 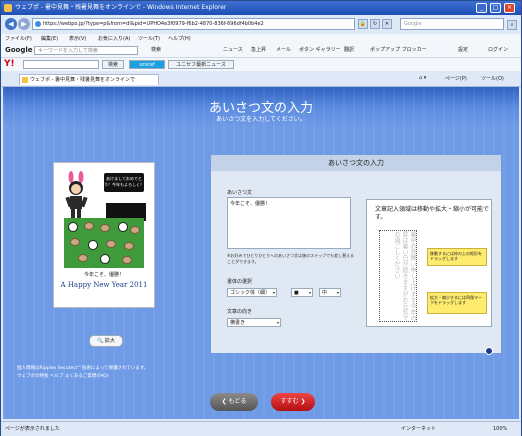 I want to click on privacy-note: 個人情報はRipplex Secutect™技術によって保護されています。, so click(x=83, y=368).